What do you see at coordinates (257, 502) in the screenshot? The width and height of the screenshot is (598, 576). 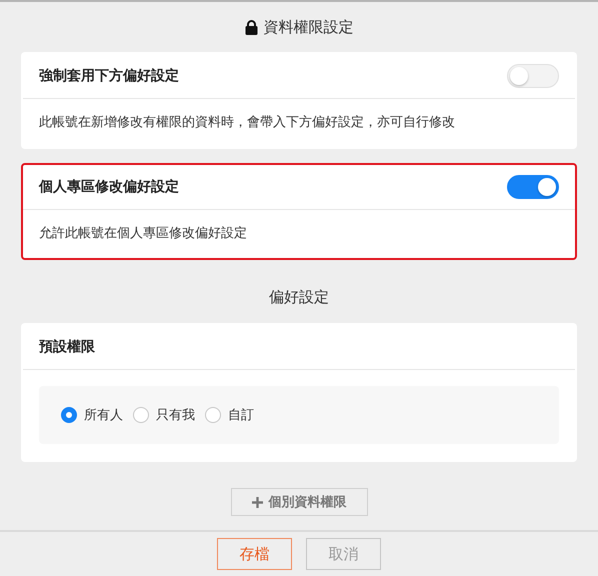 I see `plus-icon` at bounding box center [257, 502].